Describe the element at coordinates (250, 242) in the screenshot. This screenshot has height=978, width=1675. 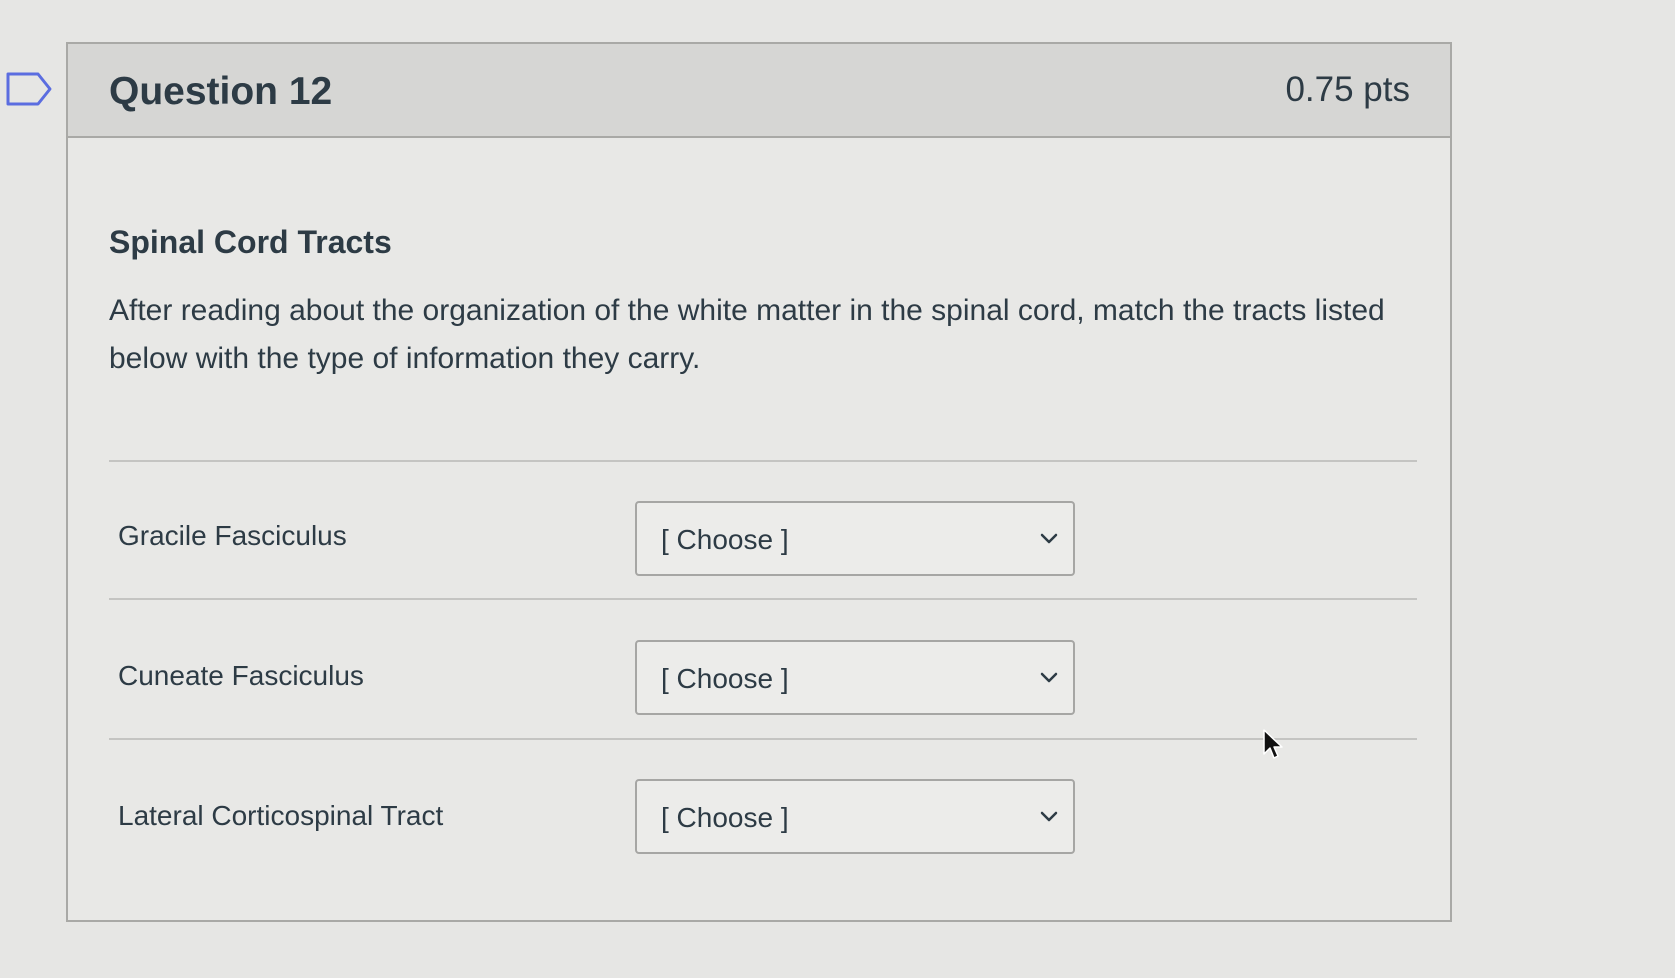
I see `section-title: Spinal Cord Tracts` at that location.